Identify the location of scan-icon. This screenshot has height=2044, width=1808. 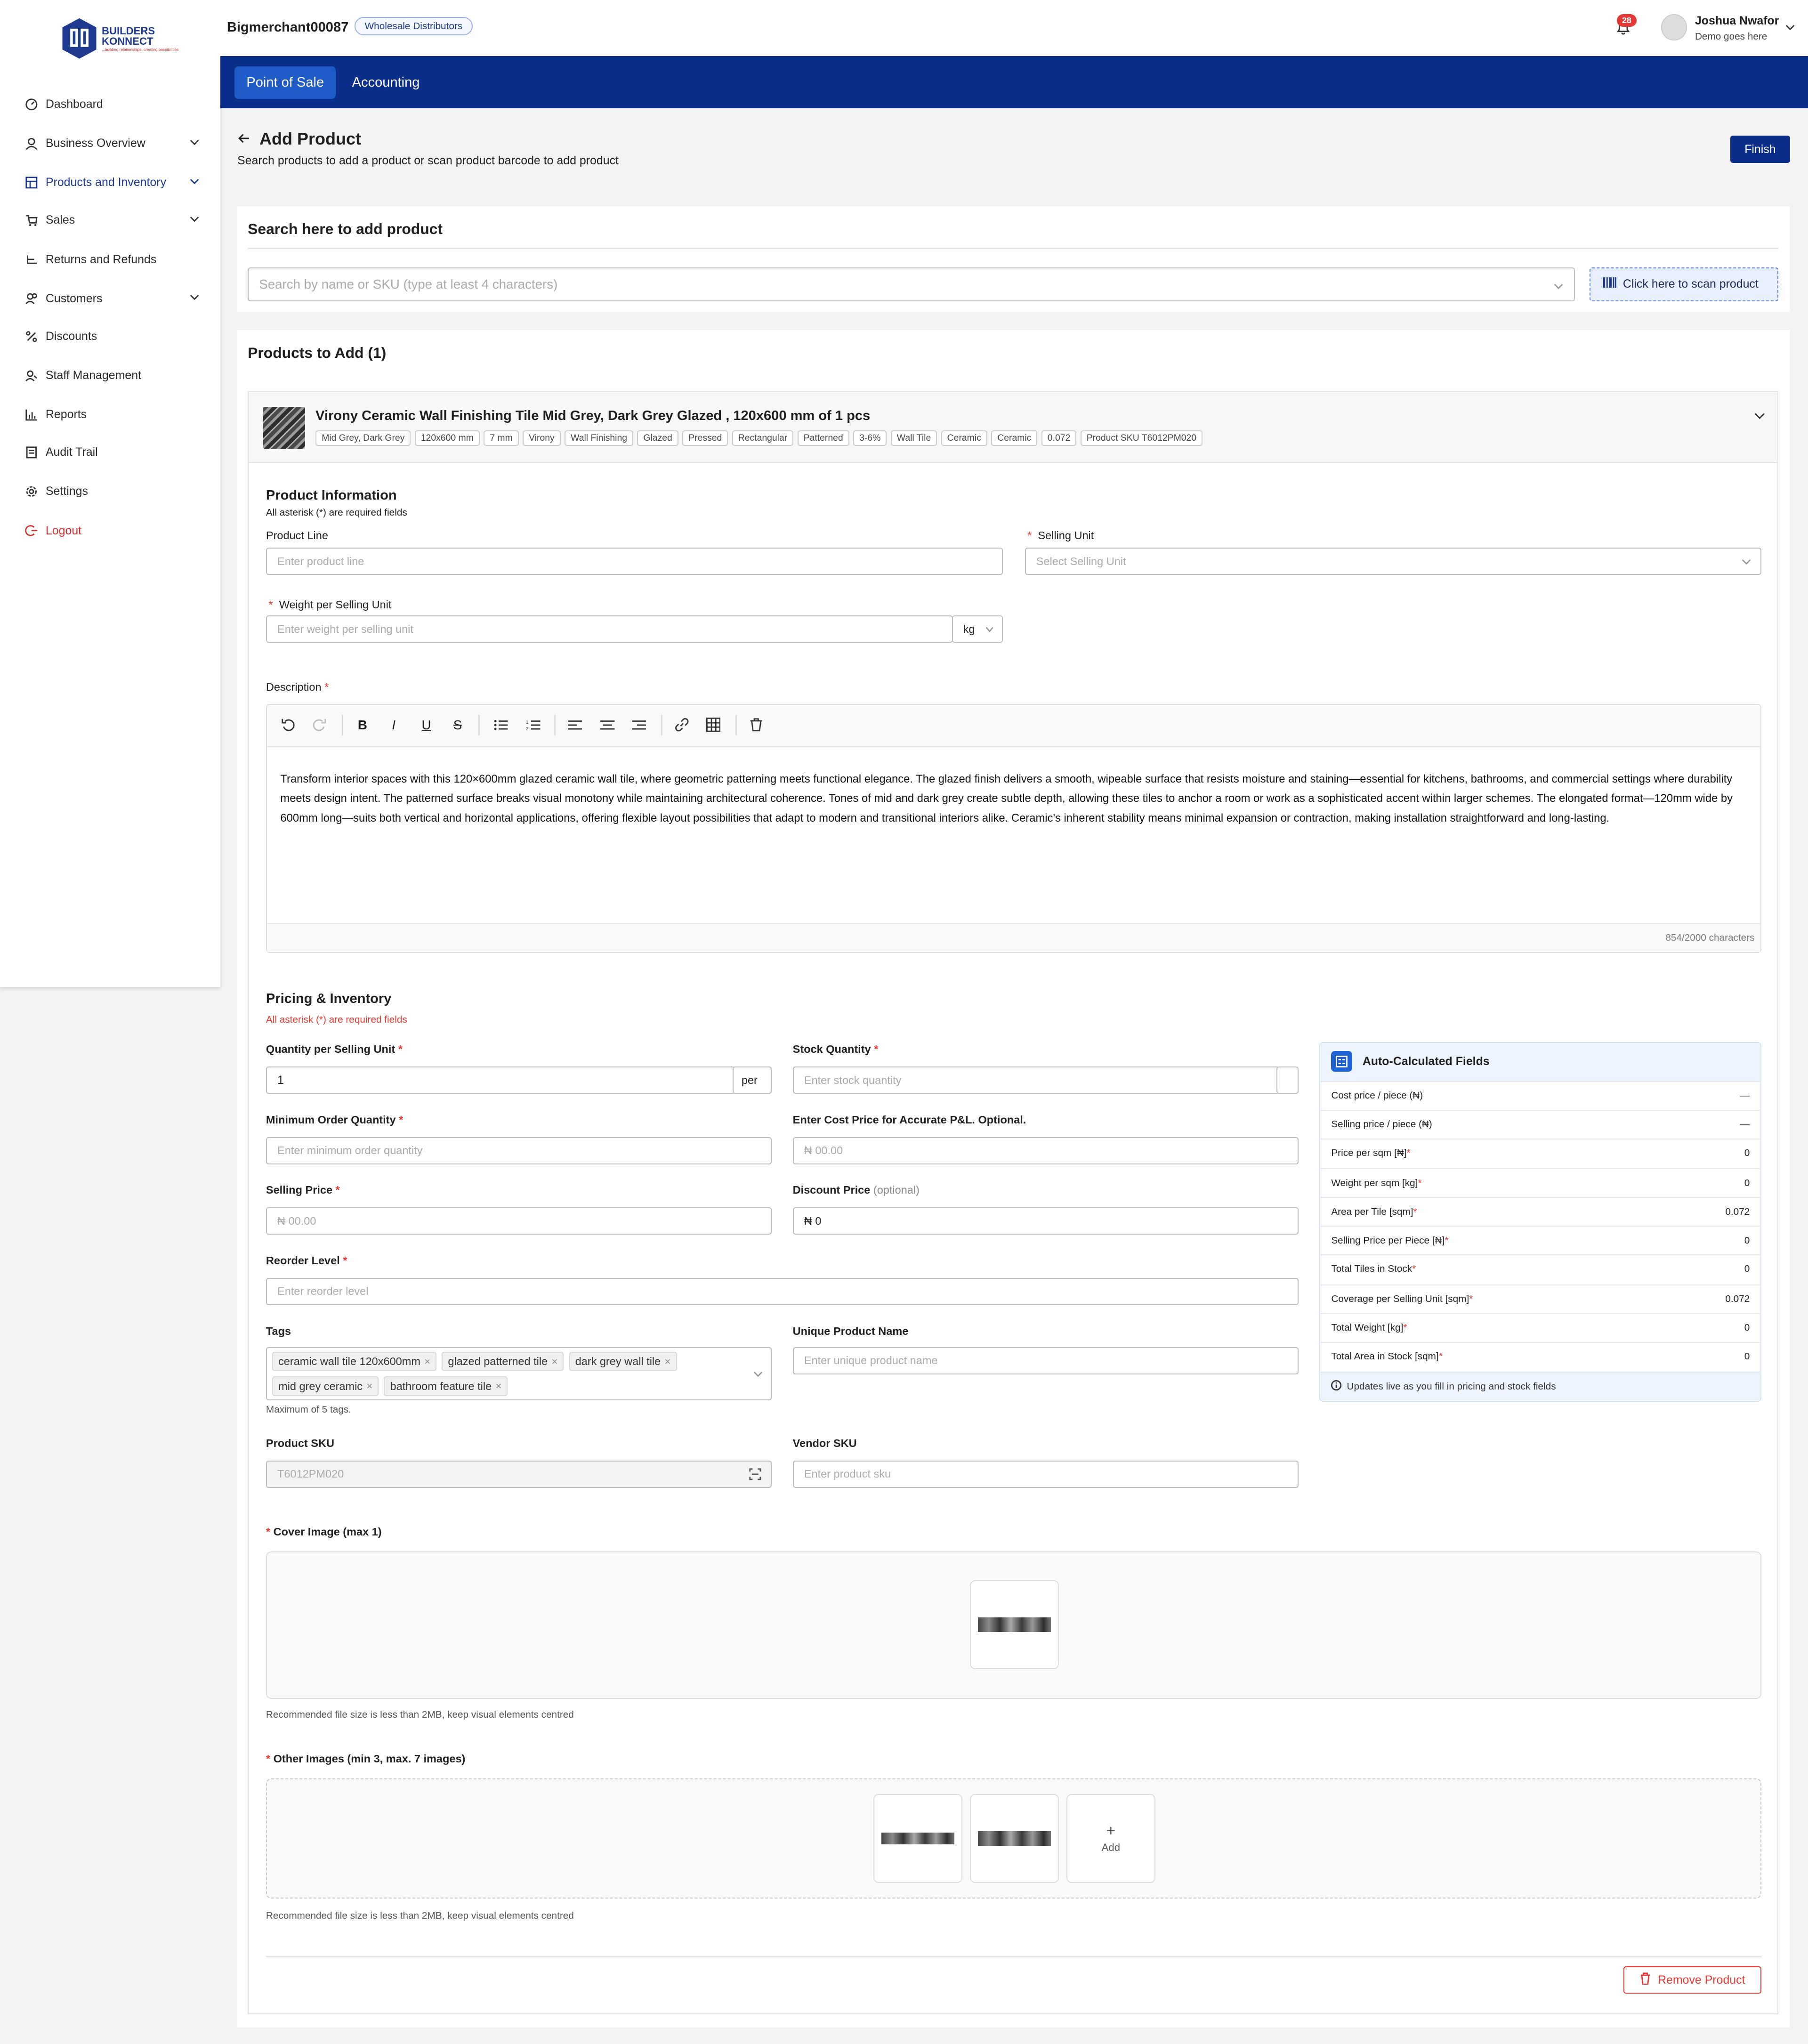
(755, 1476).